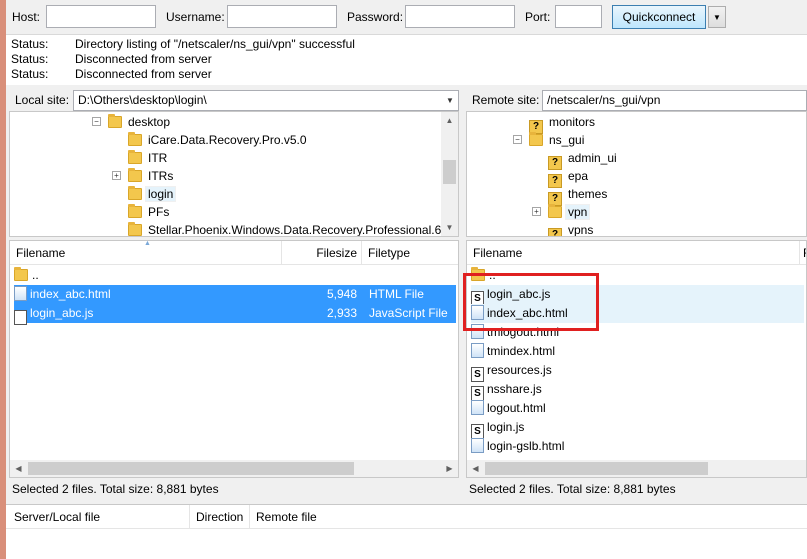 The image size is (807, 559). Describe the element at coordinates (234, 253) in the screenshot. I see `local-list-header: Filename Filesize Filetype` at that location.